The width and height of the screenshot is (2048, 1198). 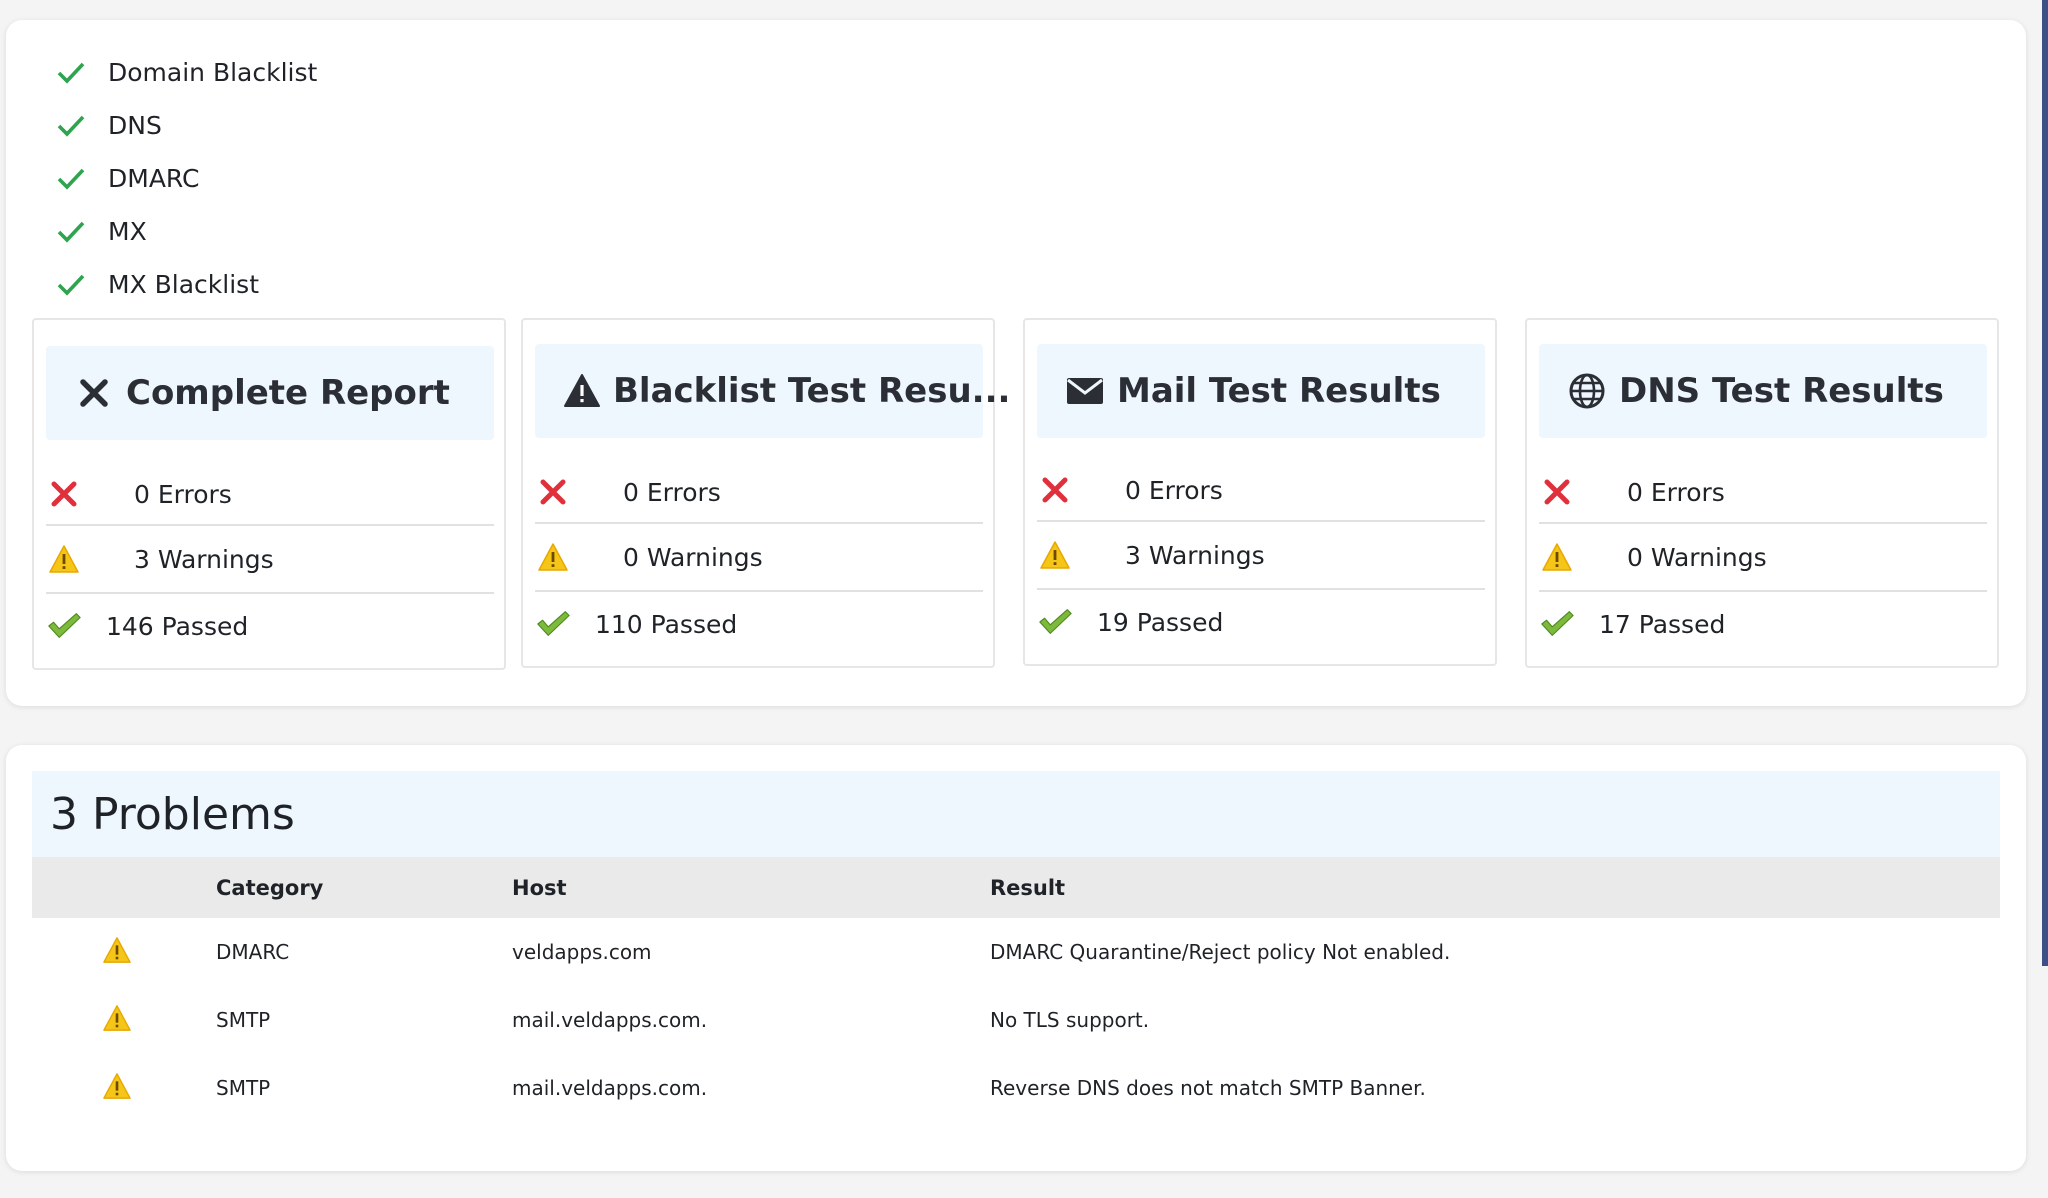 I want to click on passed-count: 110 Passed, so click(x=666, y=624).